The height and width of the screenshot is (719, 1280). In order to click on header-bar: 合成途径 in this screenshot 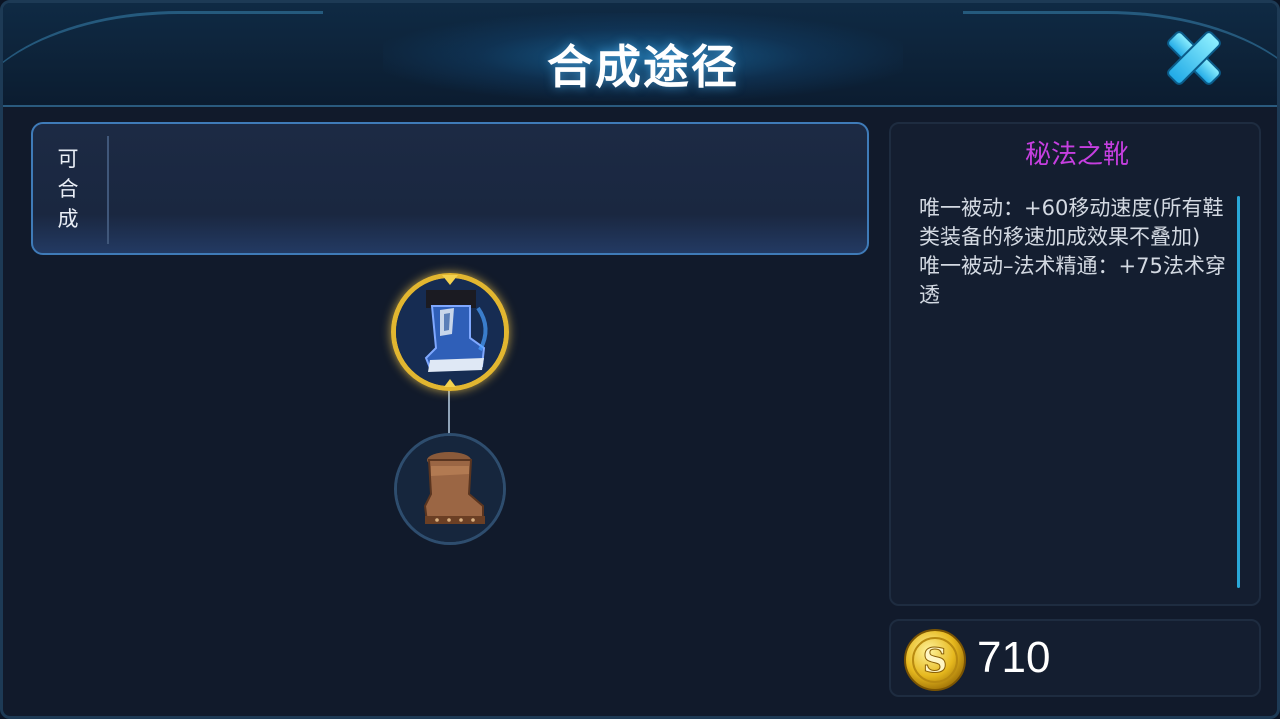, I will do `click(640, 55)`.